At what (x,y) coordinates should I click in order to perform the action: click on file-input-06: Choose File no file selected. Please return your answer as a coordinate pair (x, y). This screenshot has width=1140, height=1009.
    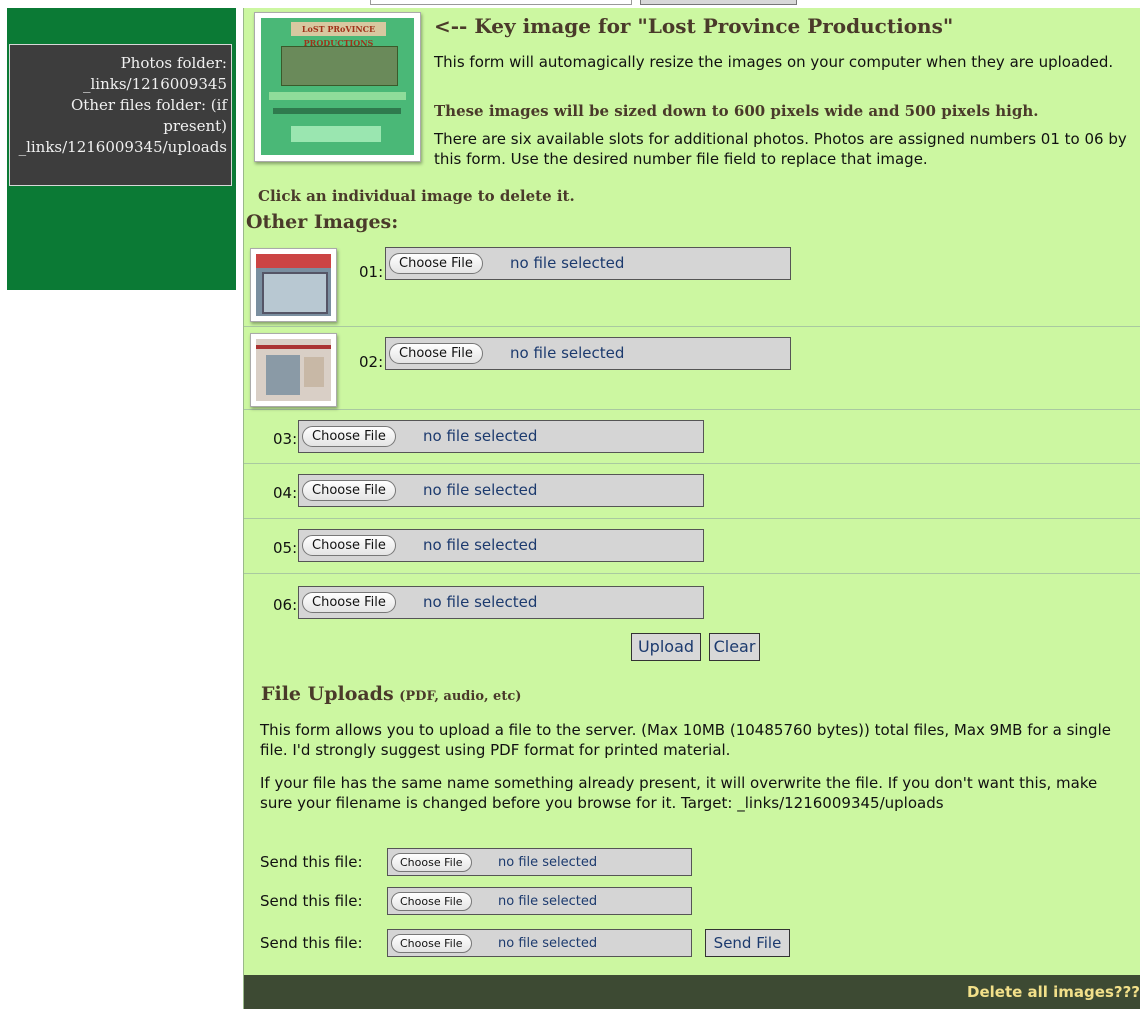
    Looking at the image, I should click on (501, 602).